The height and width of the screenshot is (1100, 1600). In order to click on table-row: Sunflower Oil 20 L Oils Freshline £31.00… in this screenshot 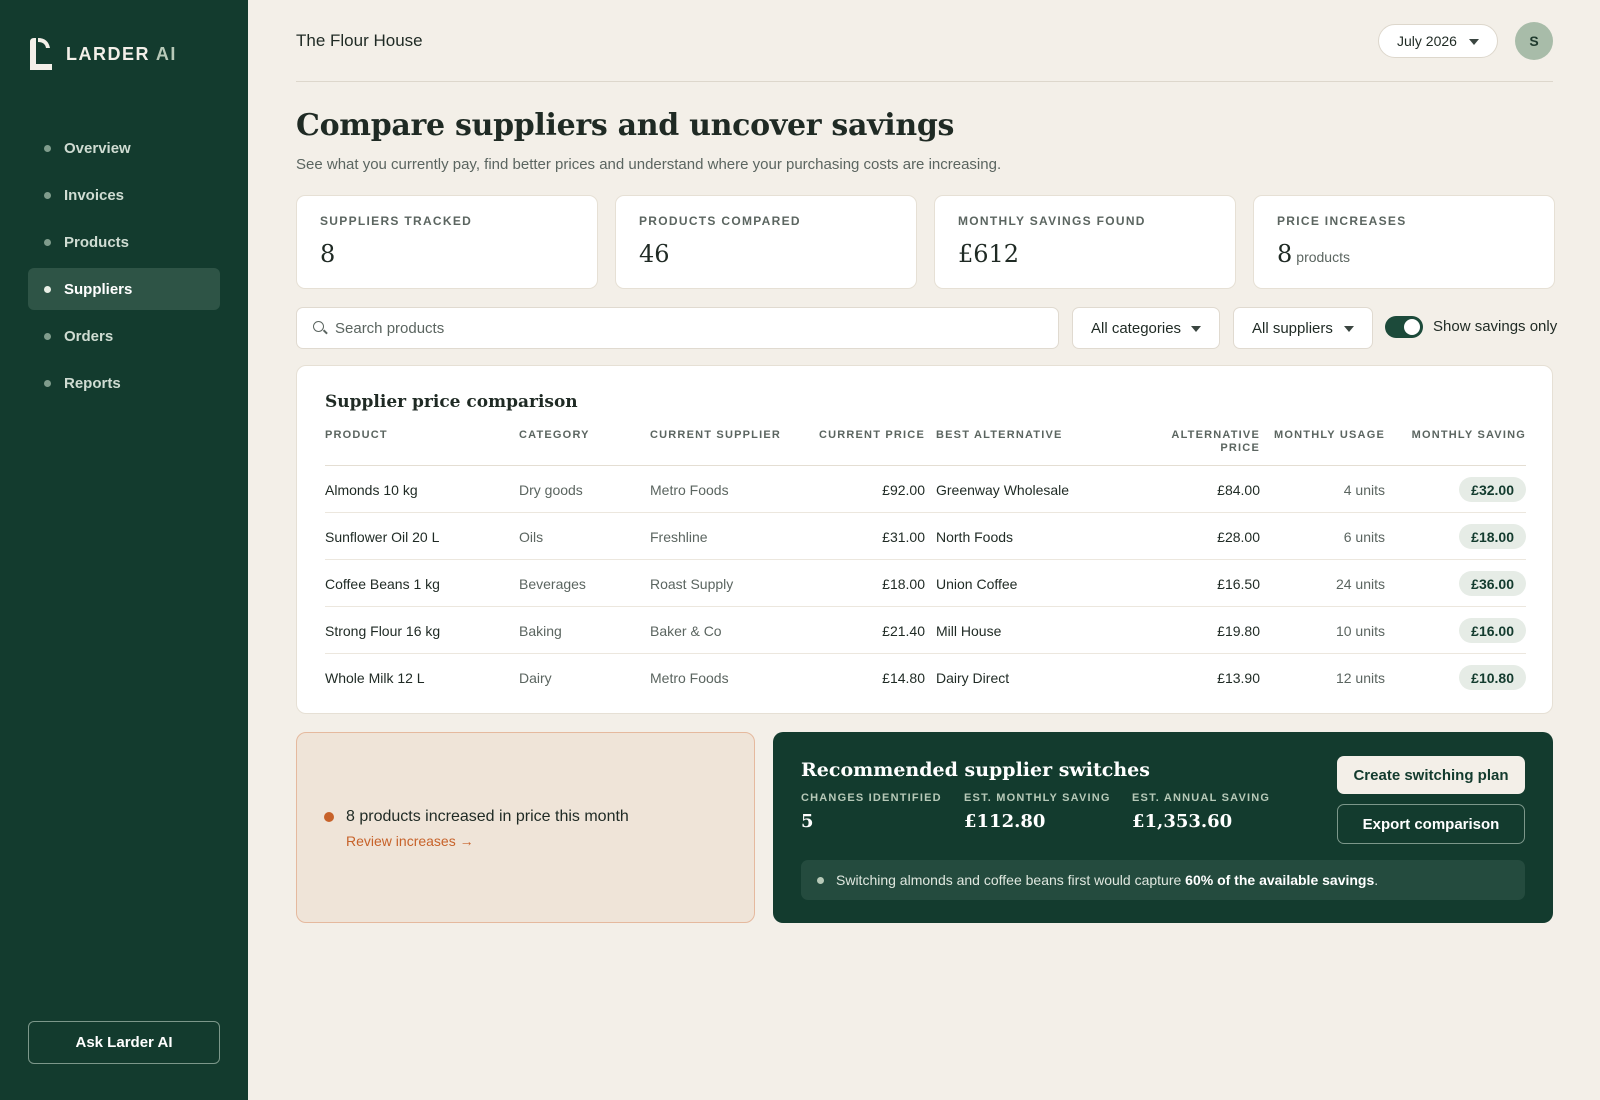, I will do `click(925, 536)`.